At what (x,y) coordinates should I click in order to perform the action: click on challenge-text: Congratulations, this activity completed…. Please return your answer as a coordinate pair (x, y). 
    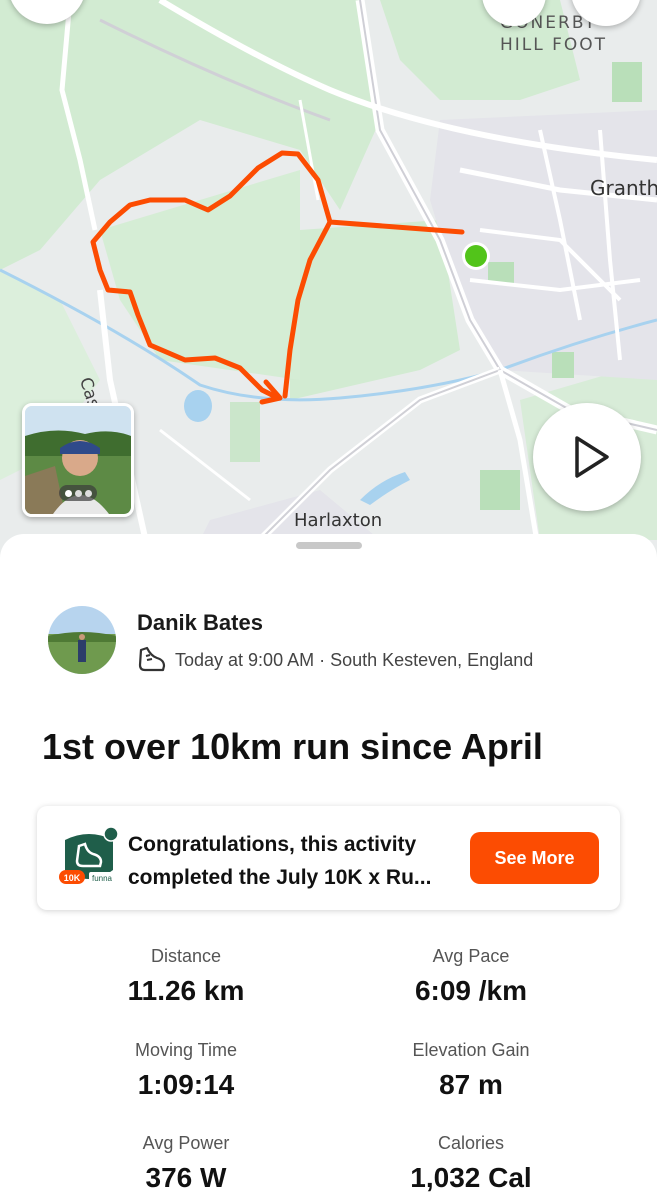
    Looking at the image, I should click on (298, 861).